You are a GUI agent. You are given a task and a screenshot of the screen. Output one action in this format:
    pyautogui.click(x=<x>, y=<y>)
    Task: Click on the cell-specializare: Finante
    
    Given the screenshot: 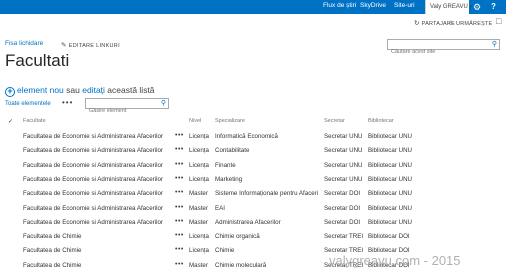 What is the action you would take?
    pyautogui.click(x=225, y=165)
    